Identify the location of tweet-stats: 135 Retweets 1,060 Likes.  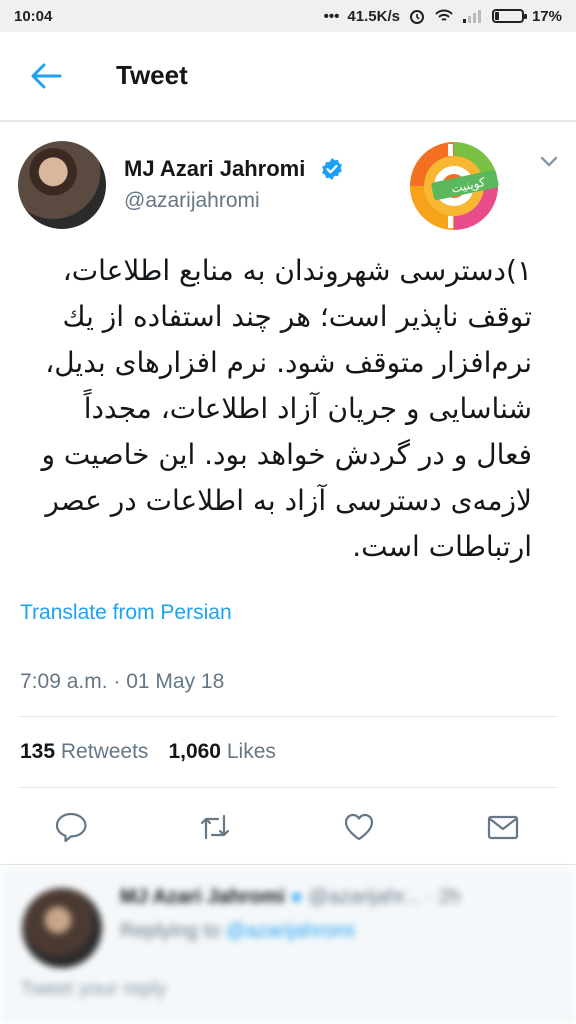
(148, 752).